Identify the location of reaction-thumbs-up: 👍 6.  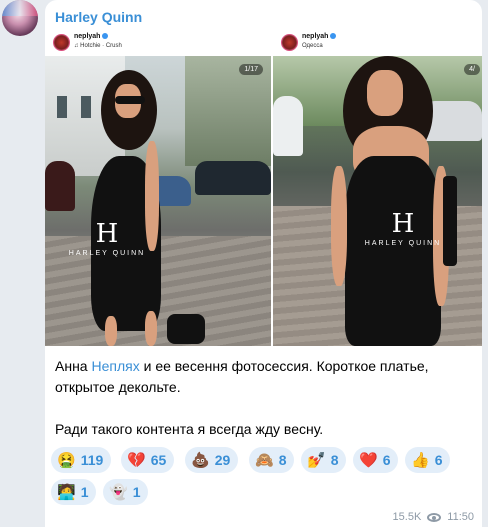
(428, 460).